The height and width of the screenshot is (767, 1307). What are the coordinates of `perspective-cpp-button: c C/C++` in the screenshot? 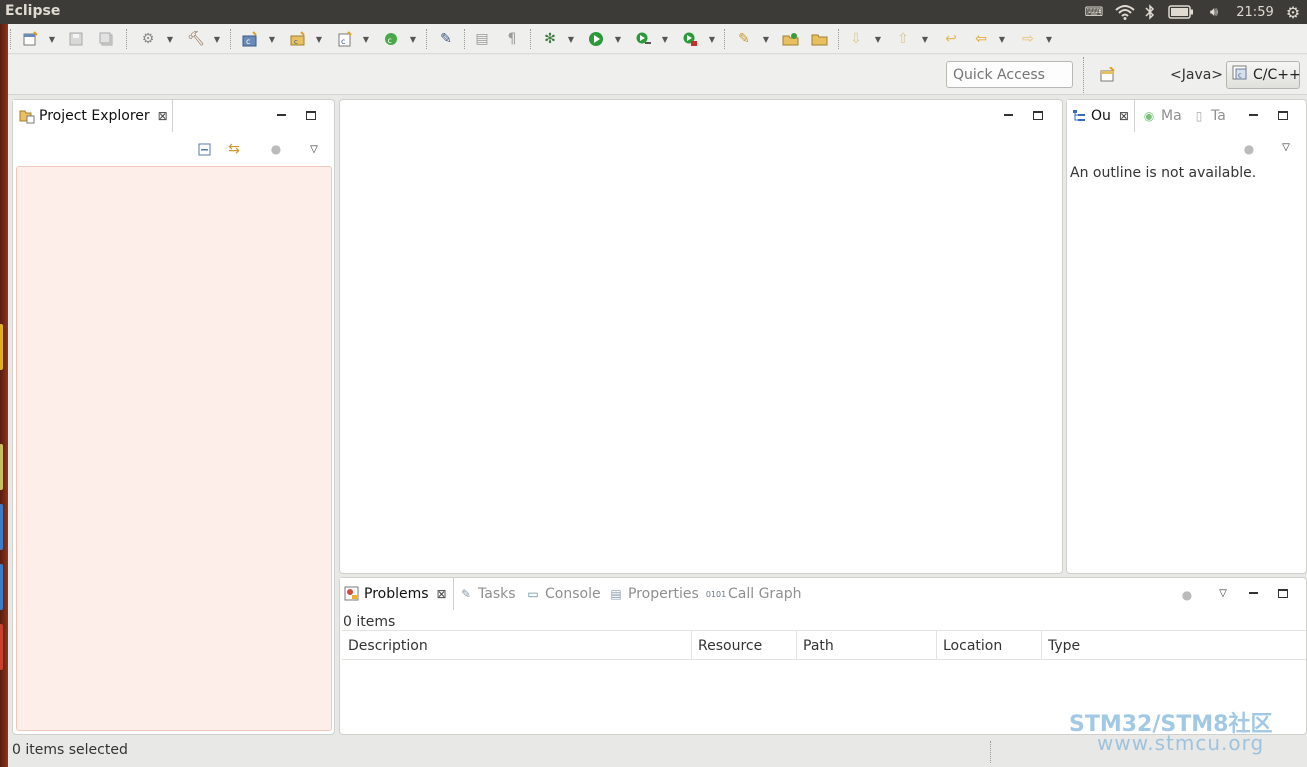 It's located at (1263, 75).